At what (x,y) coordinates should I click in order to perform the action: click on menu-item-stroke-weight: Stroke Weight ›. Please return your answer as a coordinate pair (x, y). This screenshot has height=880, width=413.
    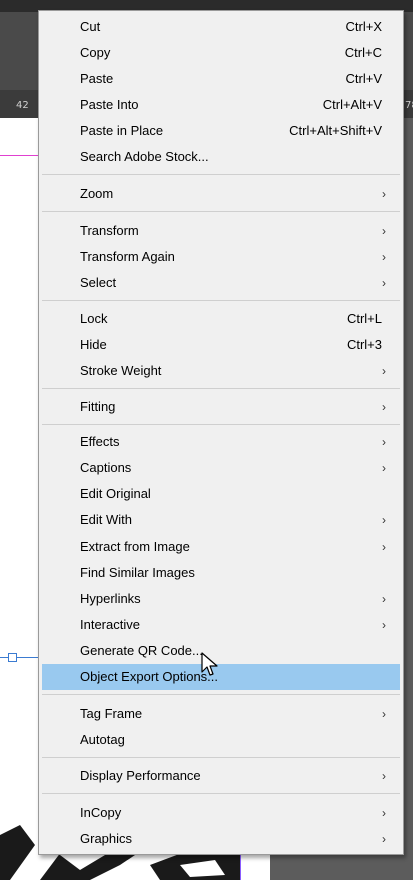
    Looking at the image, I should click on (221, 371).